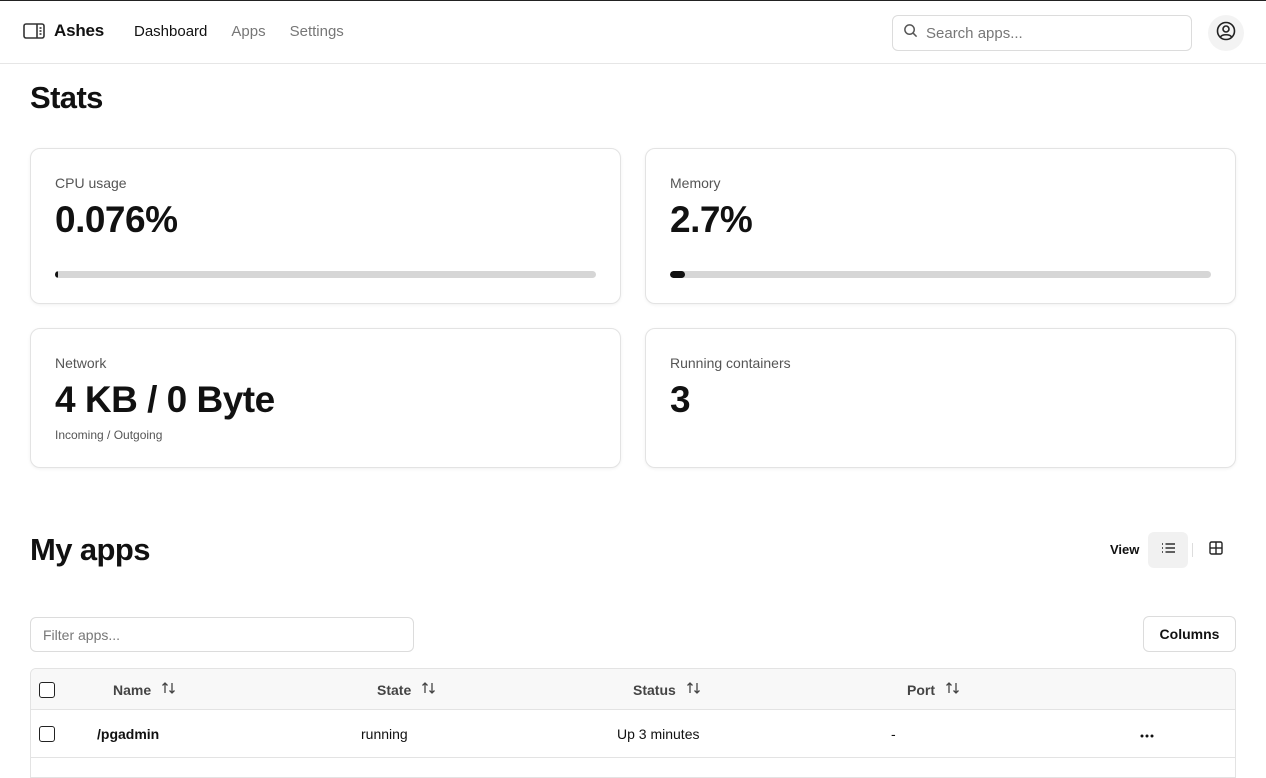  I want to click on running-containers-value: 3, so click(680, 399).